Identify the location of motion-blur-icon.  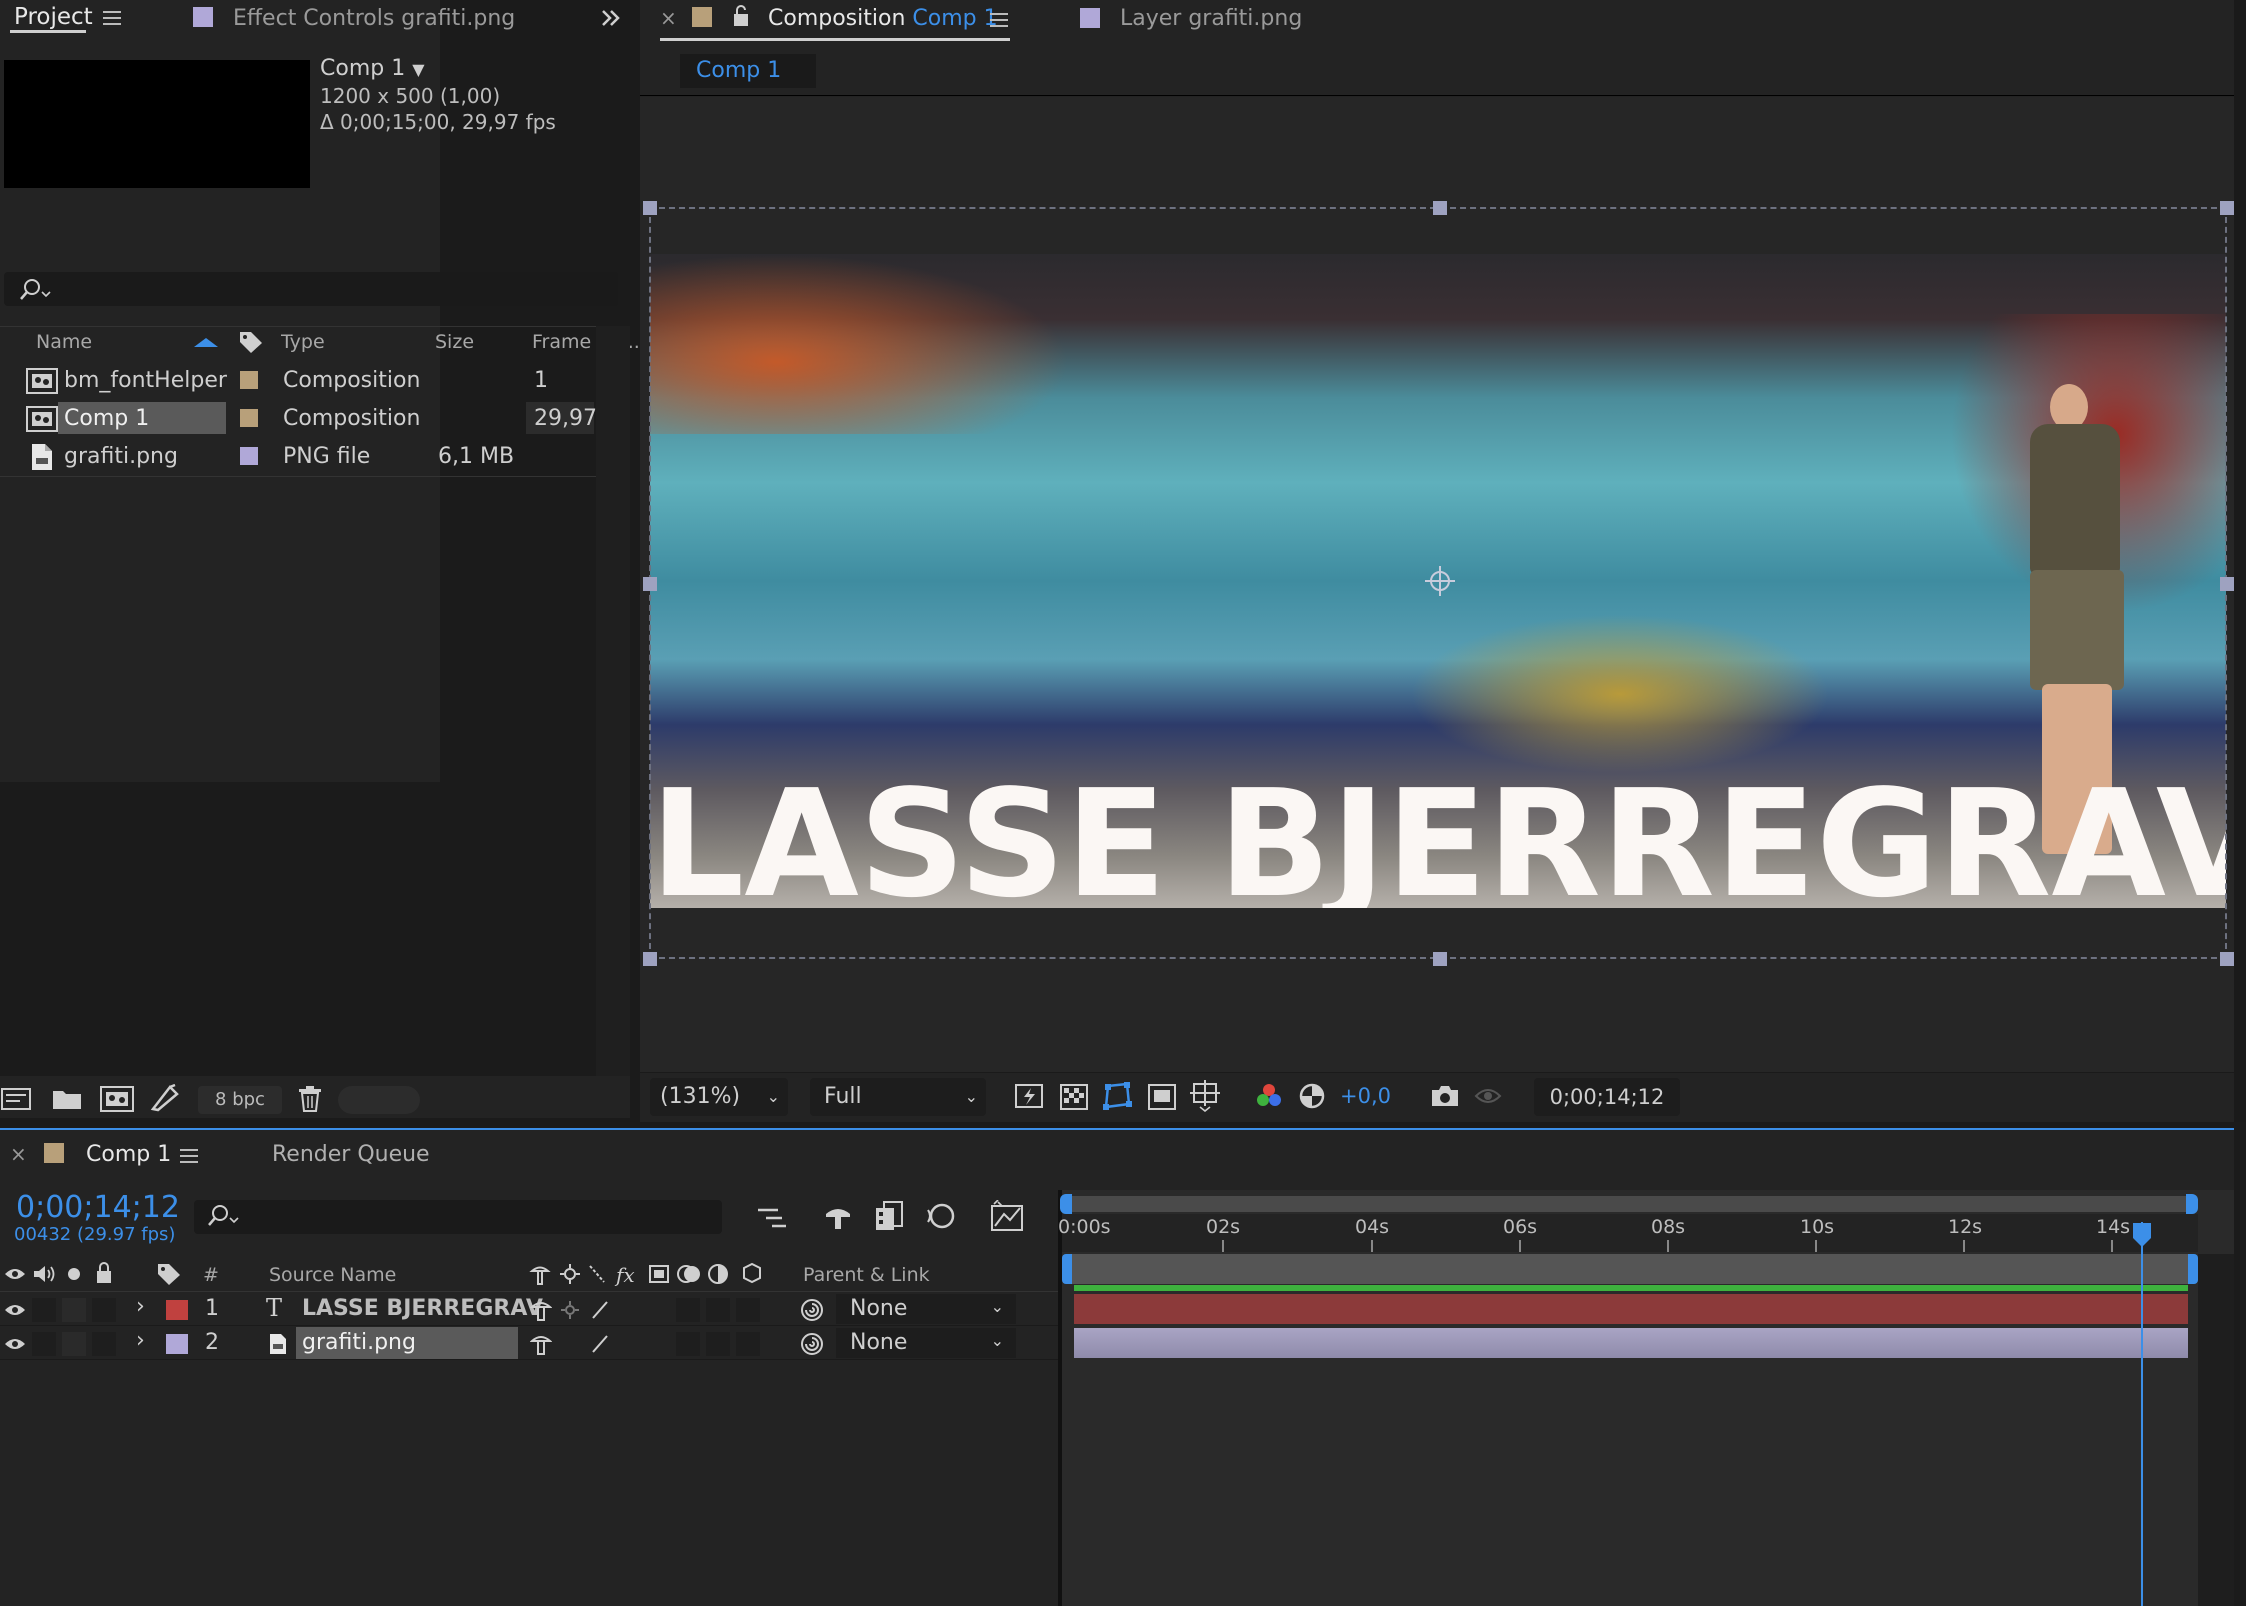
(940, 1216).